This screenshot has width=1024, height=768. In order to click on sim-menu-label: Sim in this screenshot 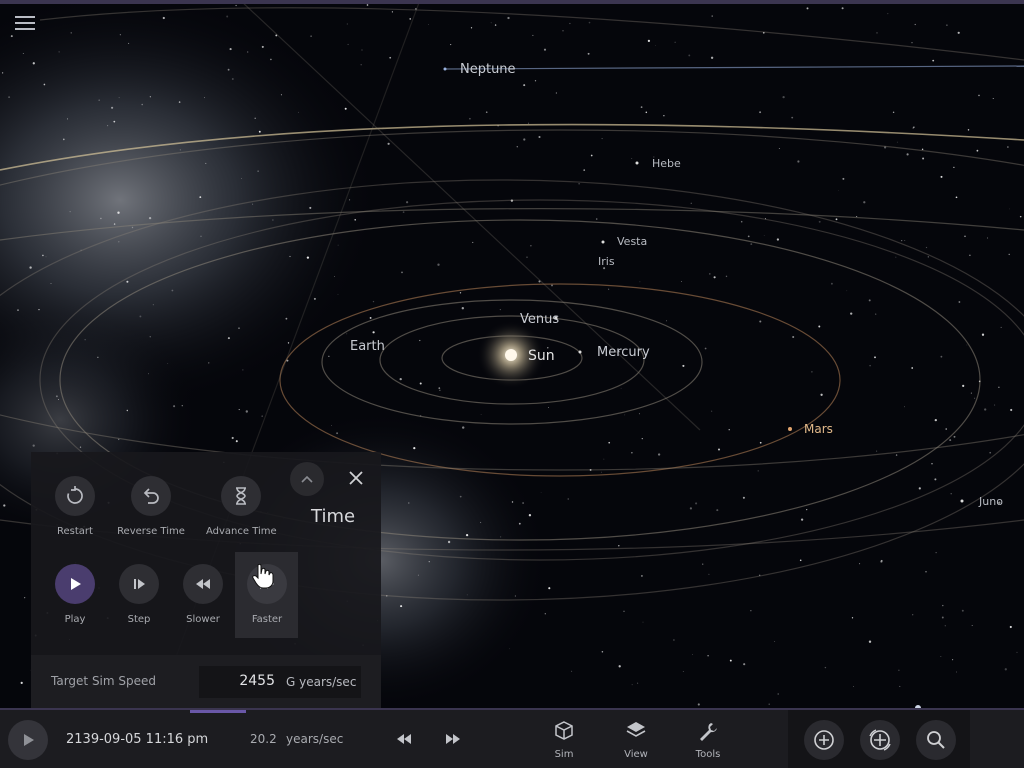, I will do `click(564, 754)`.